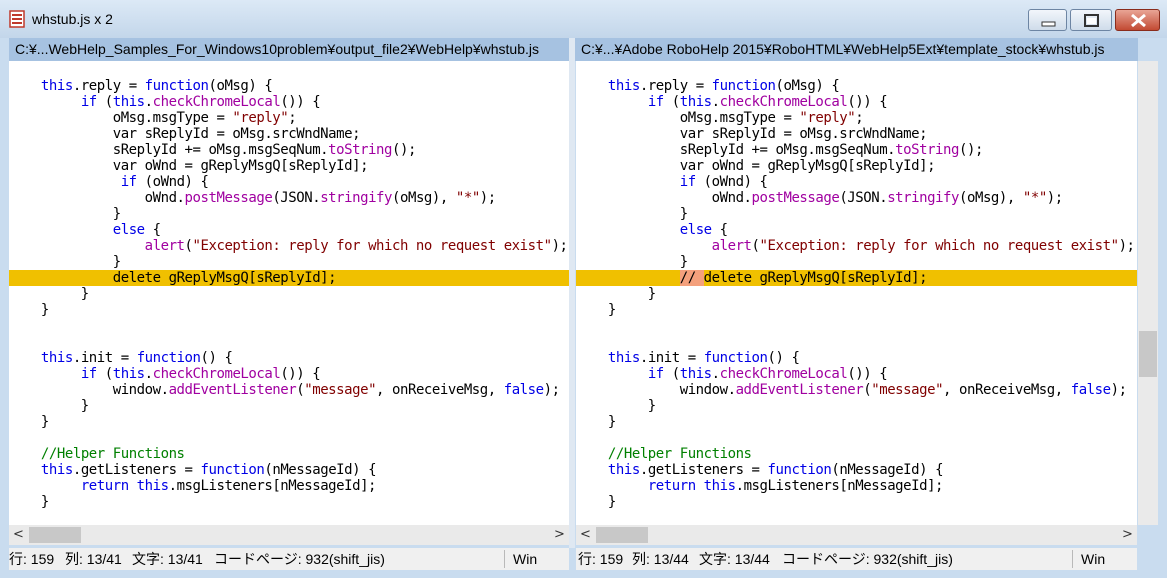 Image resolution: width=1167 pixels, height=578 pixels. I want to click on pane-splitter, so click(572, 293).